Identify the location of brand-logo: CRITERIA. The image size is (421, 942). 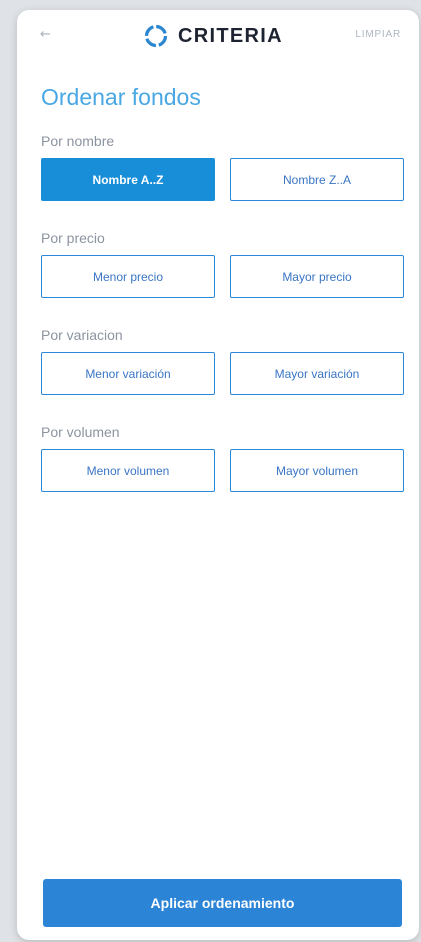
(213, 36).